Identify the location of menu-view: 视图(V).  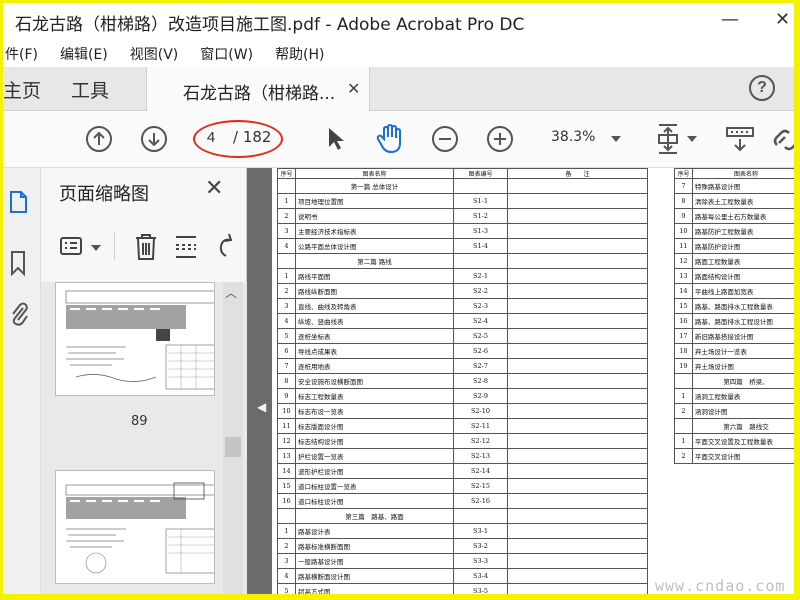
(154, 54).